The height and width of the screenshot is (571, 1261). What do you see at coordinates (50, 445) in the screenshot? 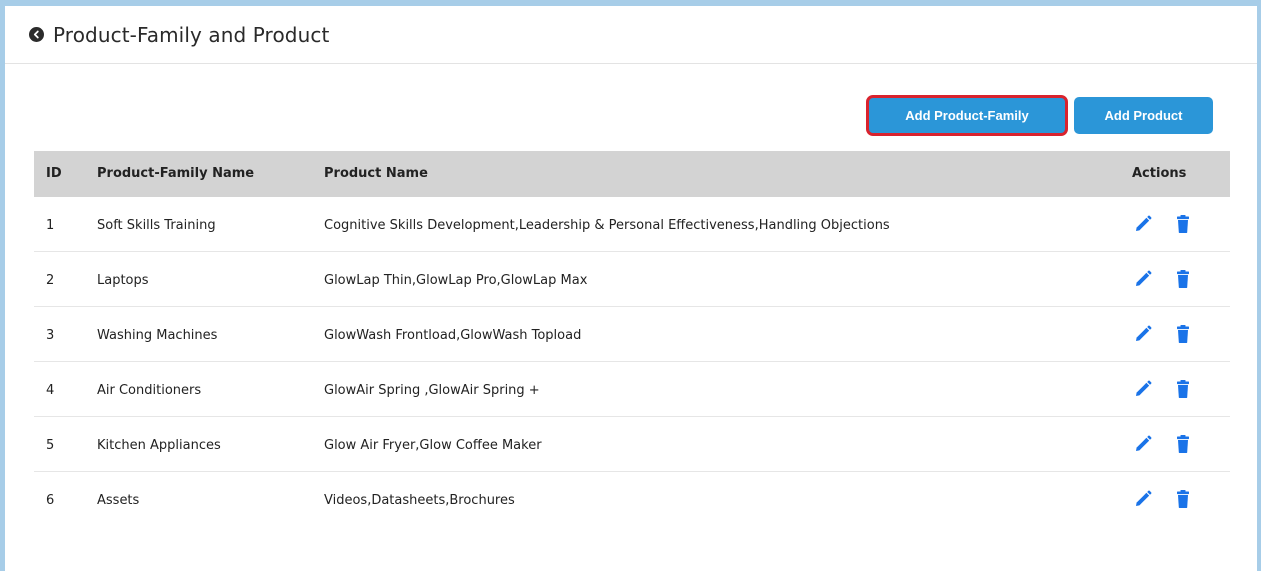
I see `cell-id: 5` at bounding box center [50, 445].